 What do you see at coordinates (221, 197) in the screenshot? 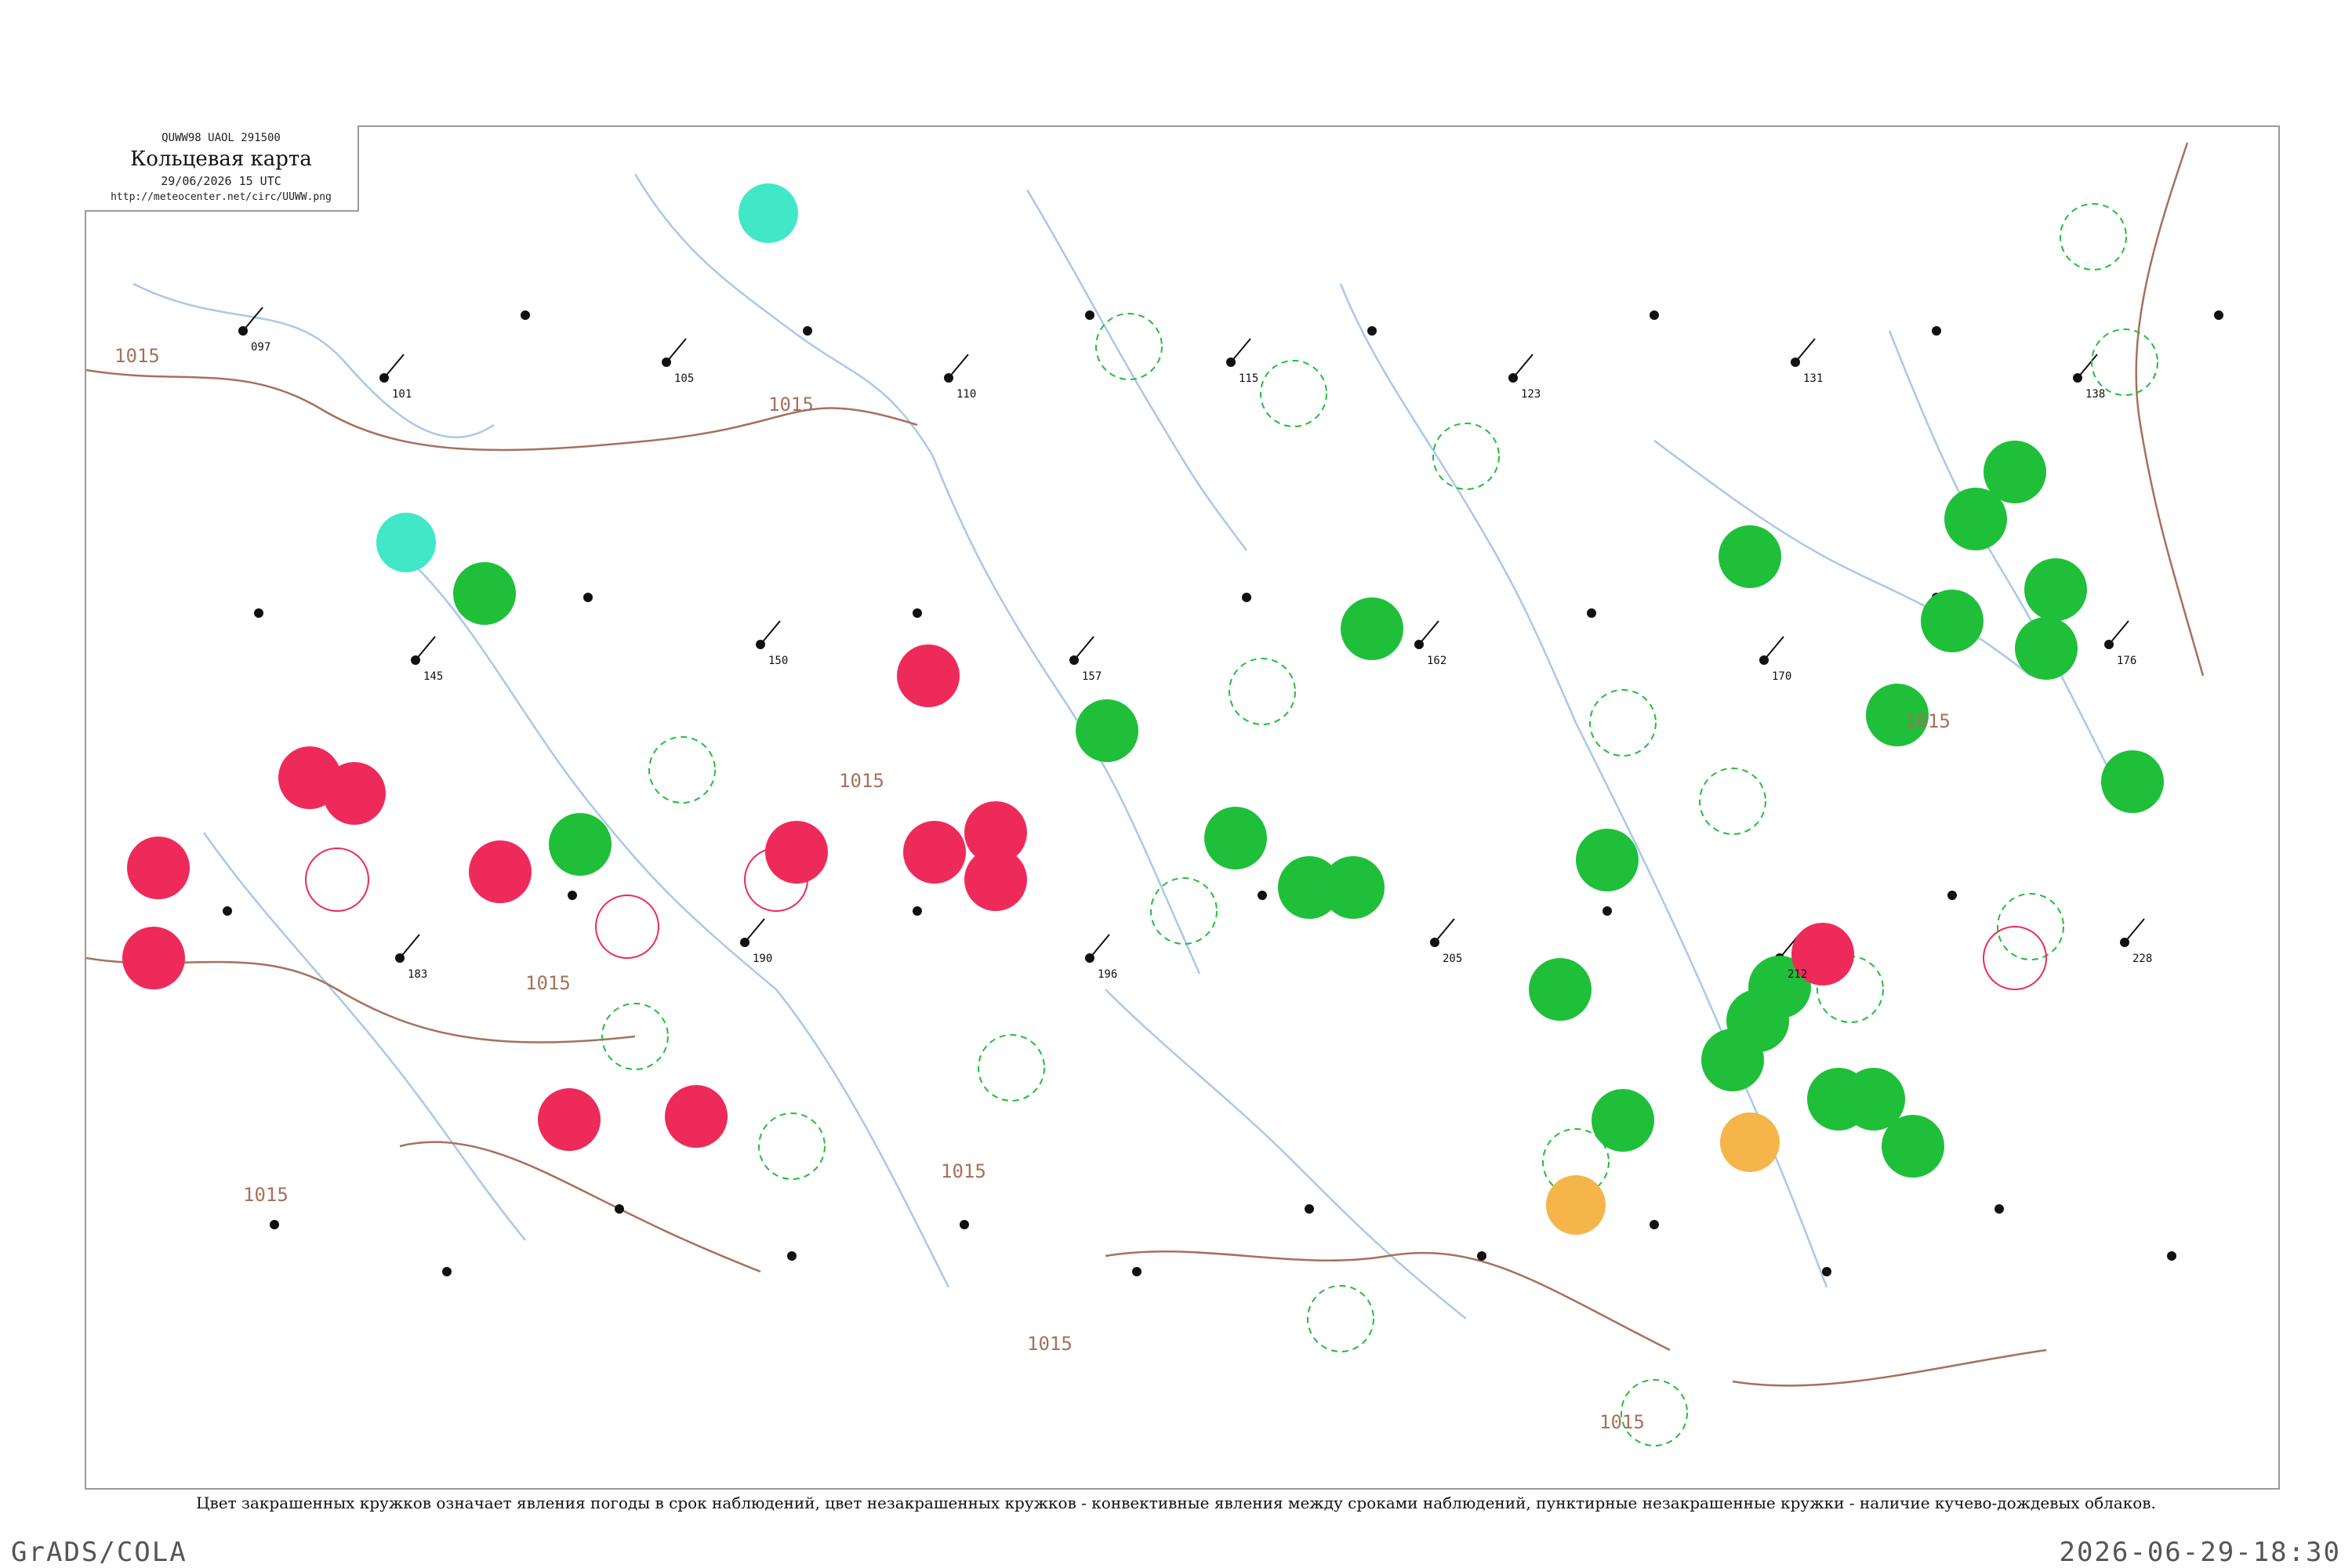
I see `source-url: http://meteocenter.net/circ/UUWW.png` at bounding box center [221, 197].